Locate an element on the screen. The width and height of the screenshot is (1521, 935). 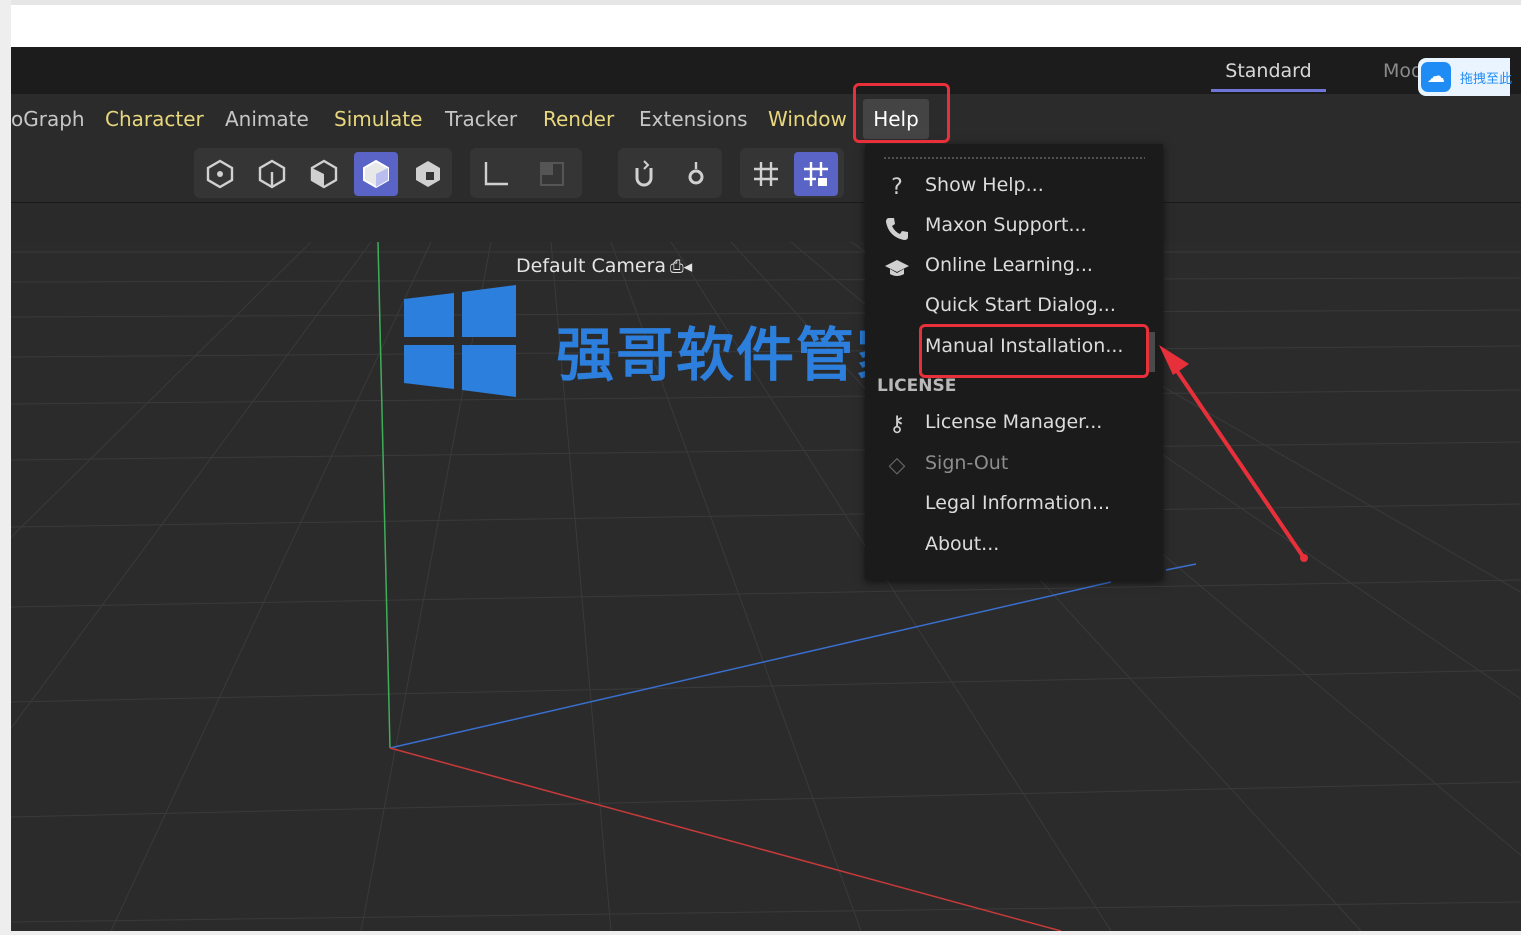
points-mode-icon is located at coordinates (272, 174).